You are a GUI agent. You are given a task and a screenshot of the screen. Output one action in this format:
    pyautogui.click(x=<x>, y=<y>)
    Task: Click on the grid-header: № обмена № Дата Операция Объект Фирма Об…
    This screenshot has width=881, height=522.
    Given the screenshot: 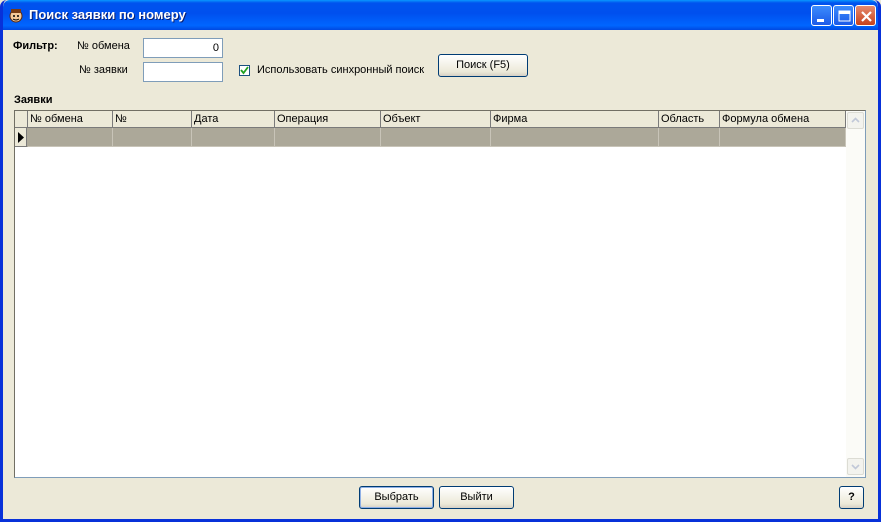 What is the action you would take?
    pyautogui.click(x=430, y=119)
    